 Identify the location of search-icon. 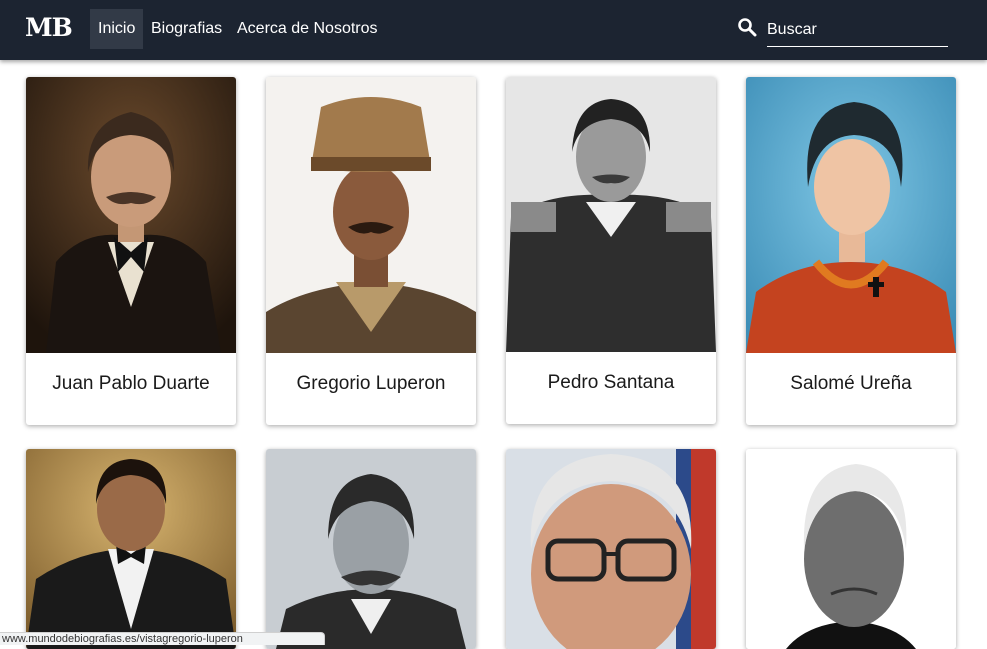
(747, 27).